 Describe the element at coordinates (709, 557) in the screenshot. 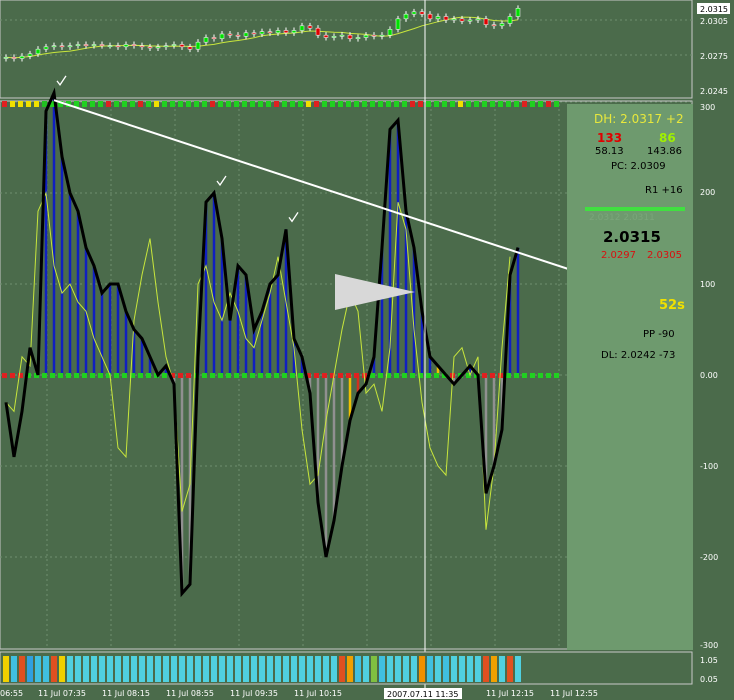

I see `osc-axis-label: -200` at that location.